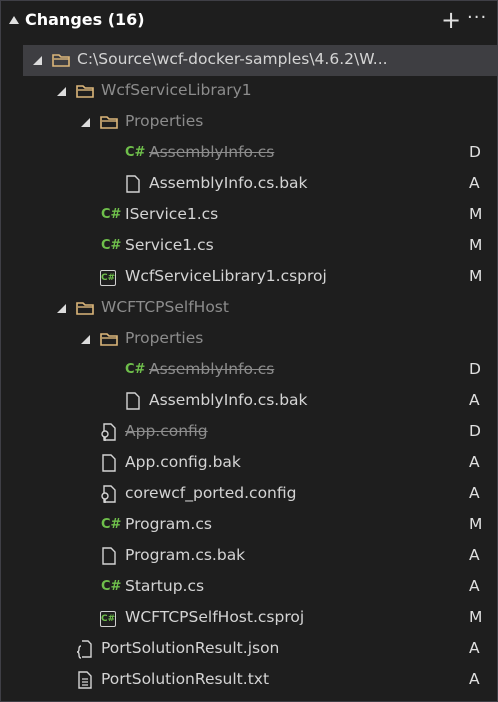 The width and height of the screenshot is (498, 702). What do you see at coordinates (176, 90) in the screenshot?
I see `tree-item-label: WcfServiceLibrary1` at bounding box center [176, 90].